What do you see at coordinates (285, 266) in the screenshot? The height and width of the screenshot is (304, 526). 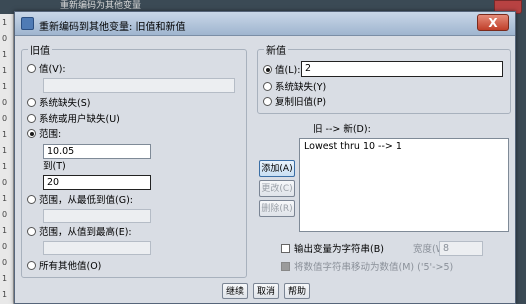 I see `convert-numeric-box` at bounding box center [285, 266].